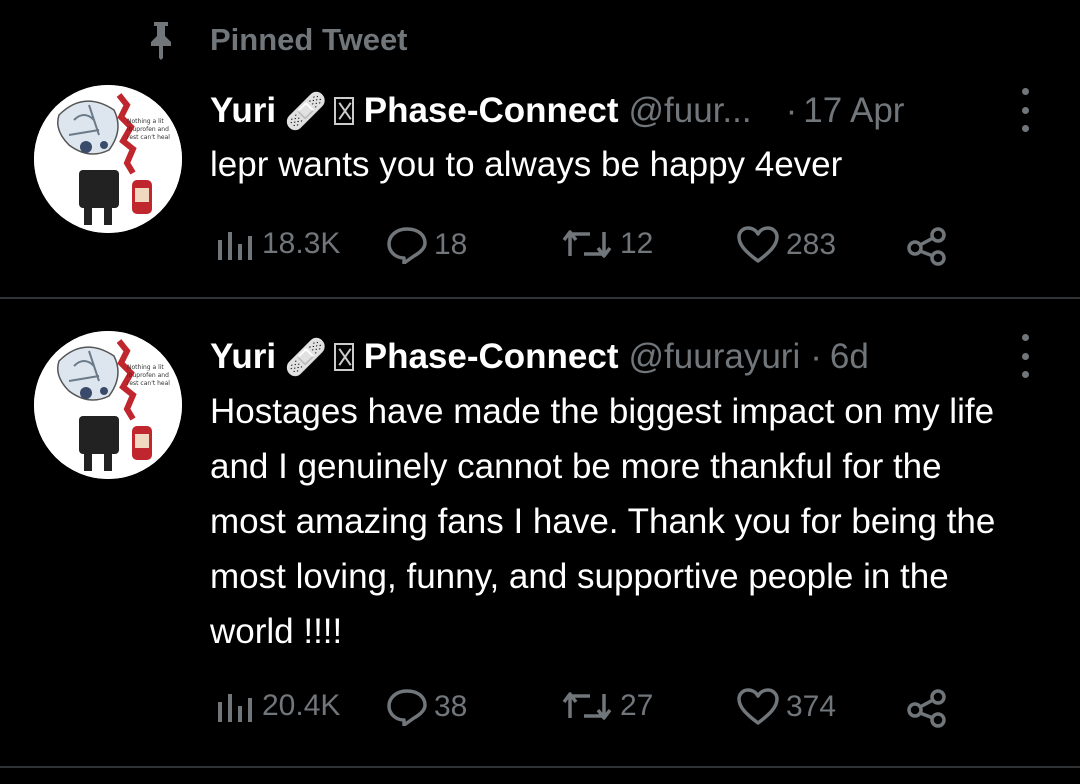 The width and height of the screenshot is (1080, 784). What do you see at coordinates (301, 243) in the screenshot?
I see `views-count: 18.3K` at bounding box center [301, 243].